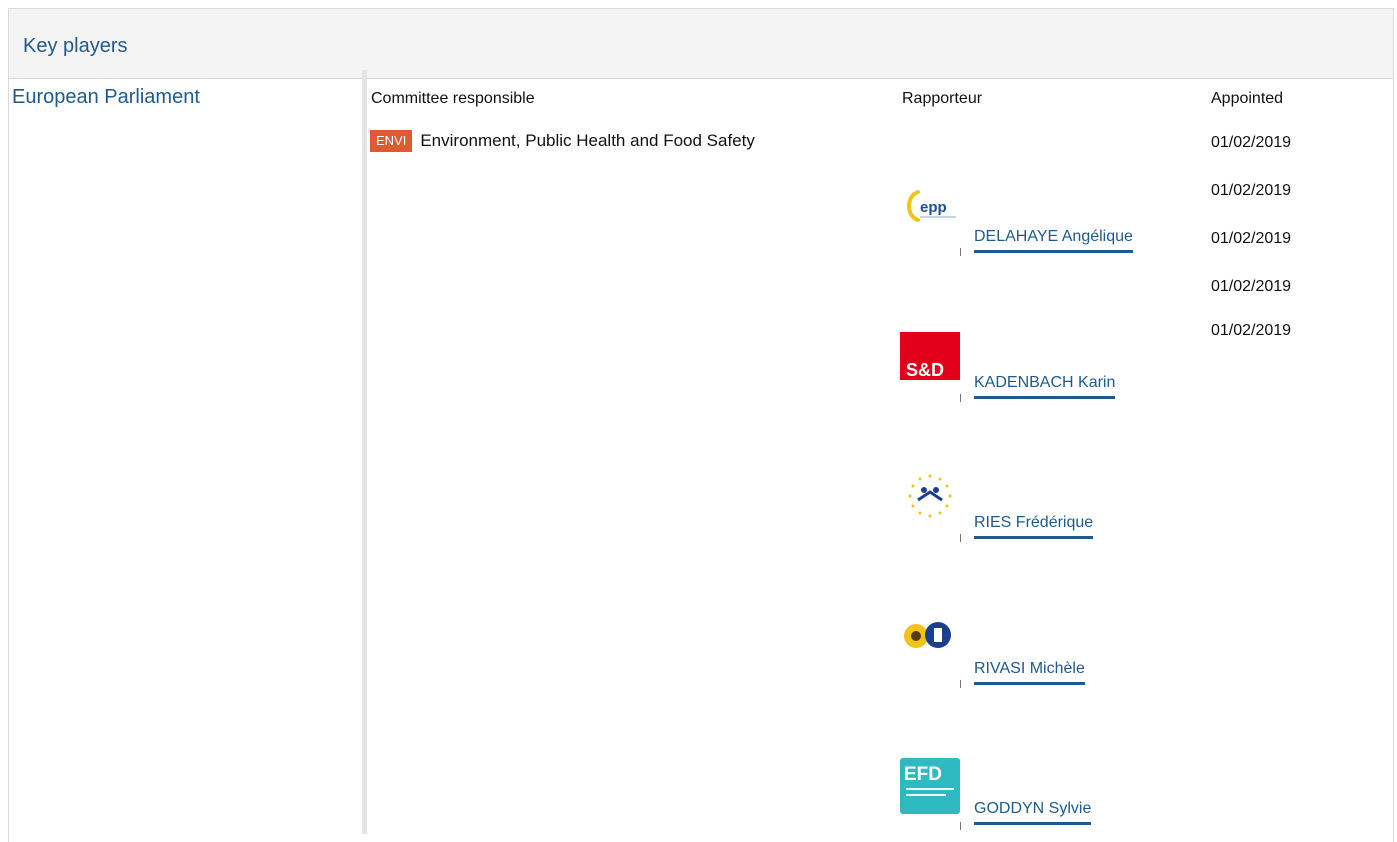  Describe the element at coordinates (1034, 526) in the screenshot. I see `rapporteur-link-ries: RIES Frédérique` at that location.